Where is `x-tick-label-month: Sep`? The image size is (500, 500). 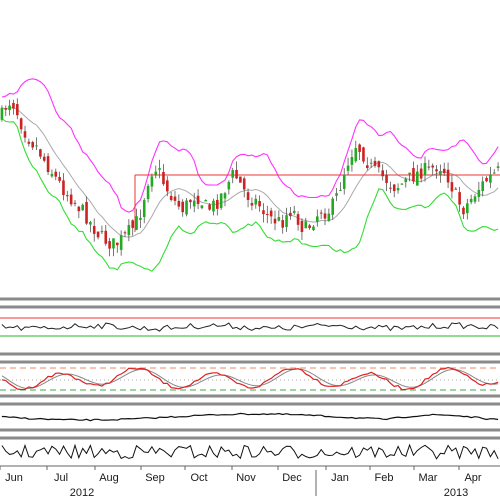 x-tick-label-month: Sep is located at coordinates (155, 478).